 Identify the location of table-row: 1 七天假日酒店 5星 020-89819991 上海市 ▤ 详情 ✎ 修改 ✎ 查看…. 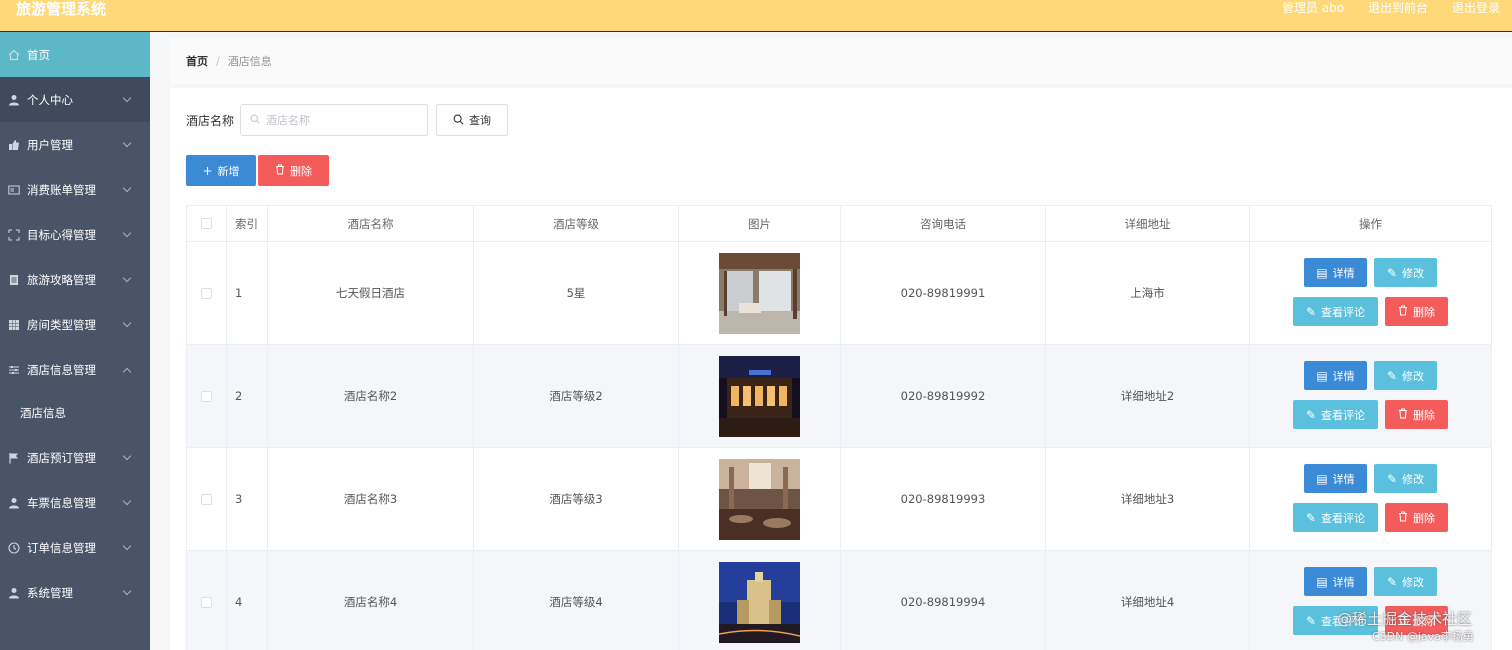
(839, 293).